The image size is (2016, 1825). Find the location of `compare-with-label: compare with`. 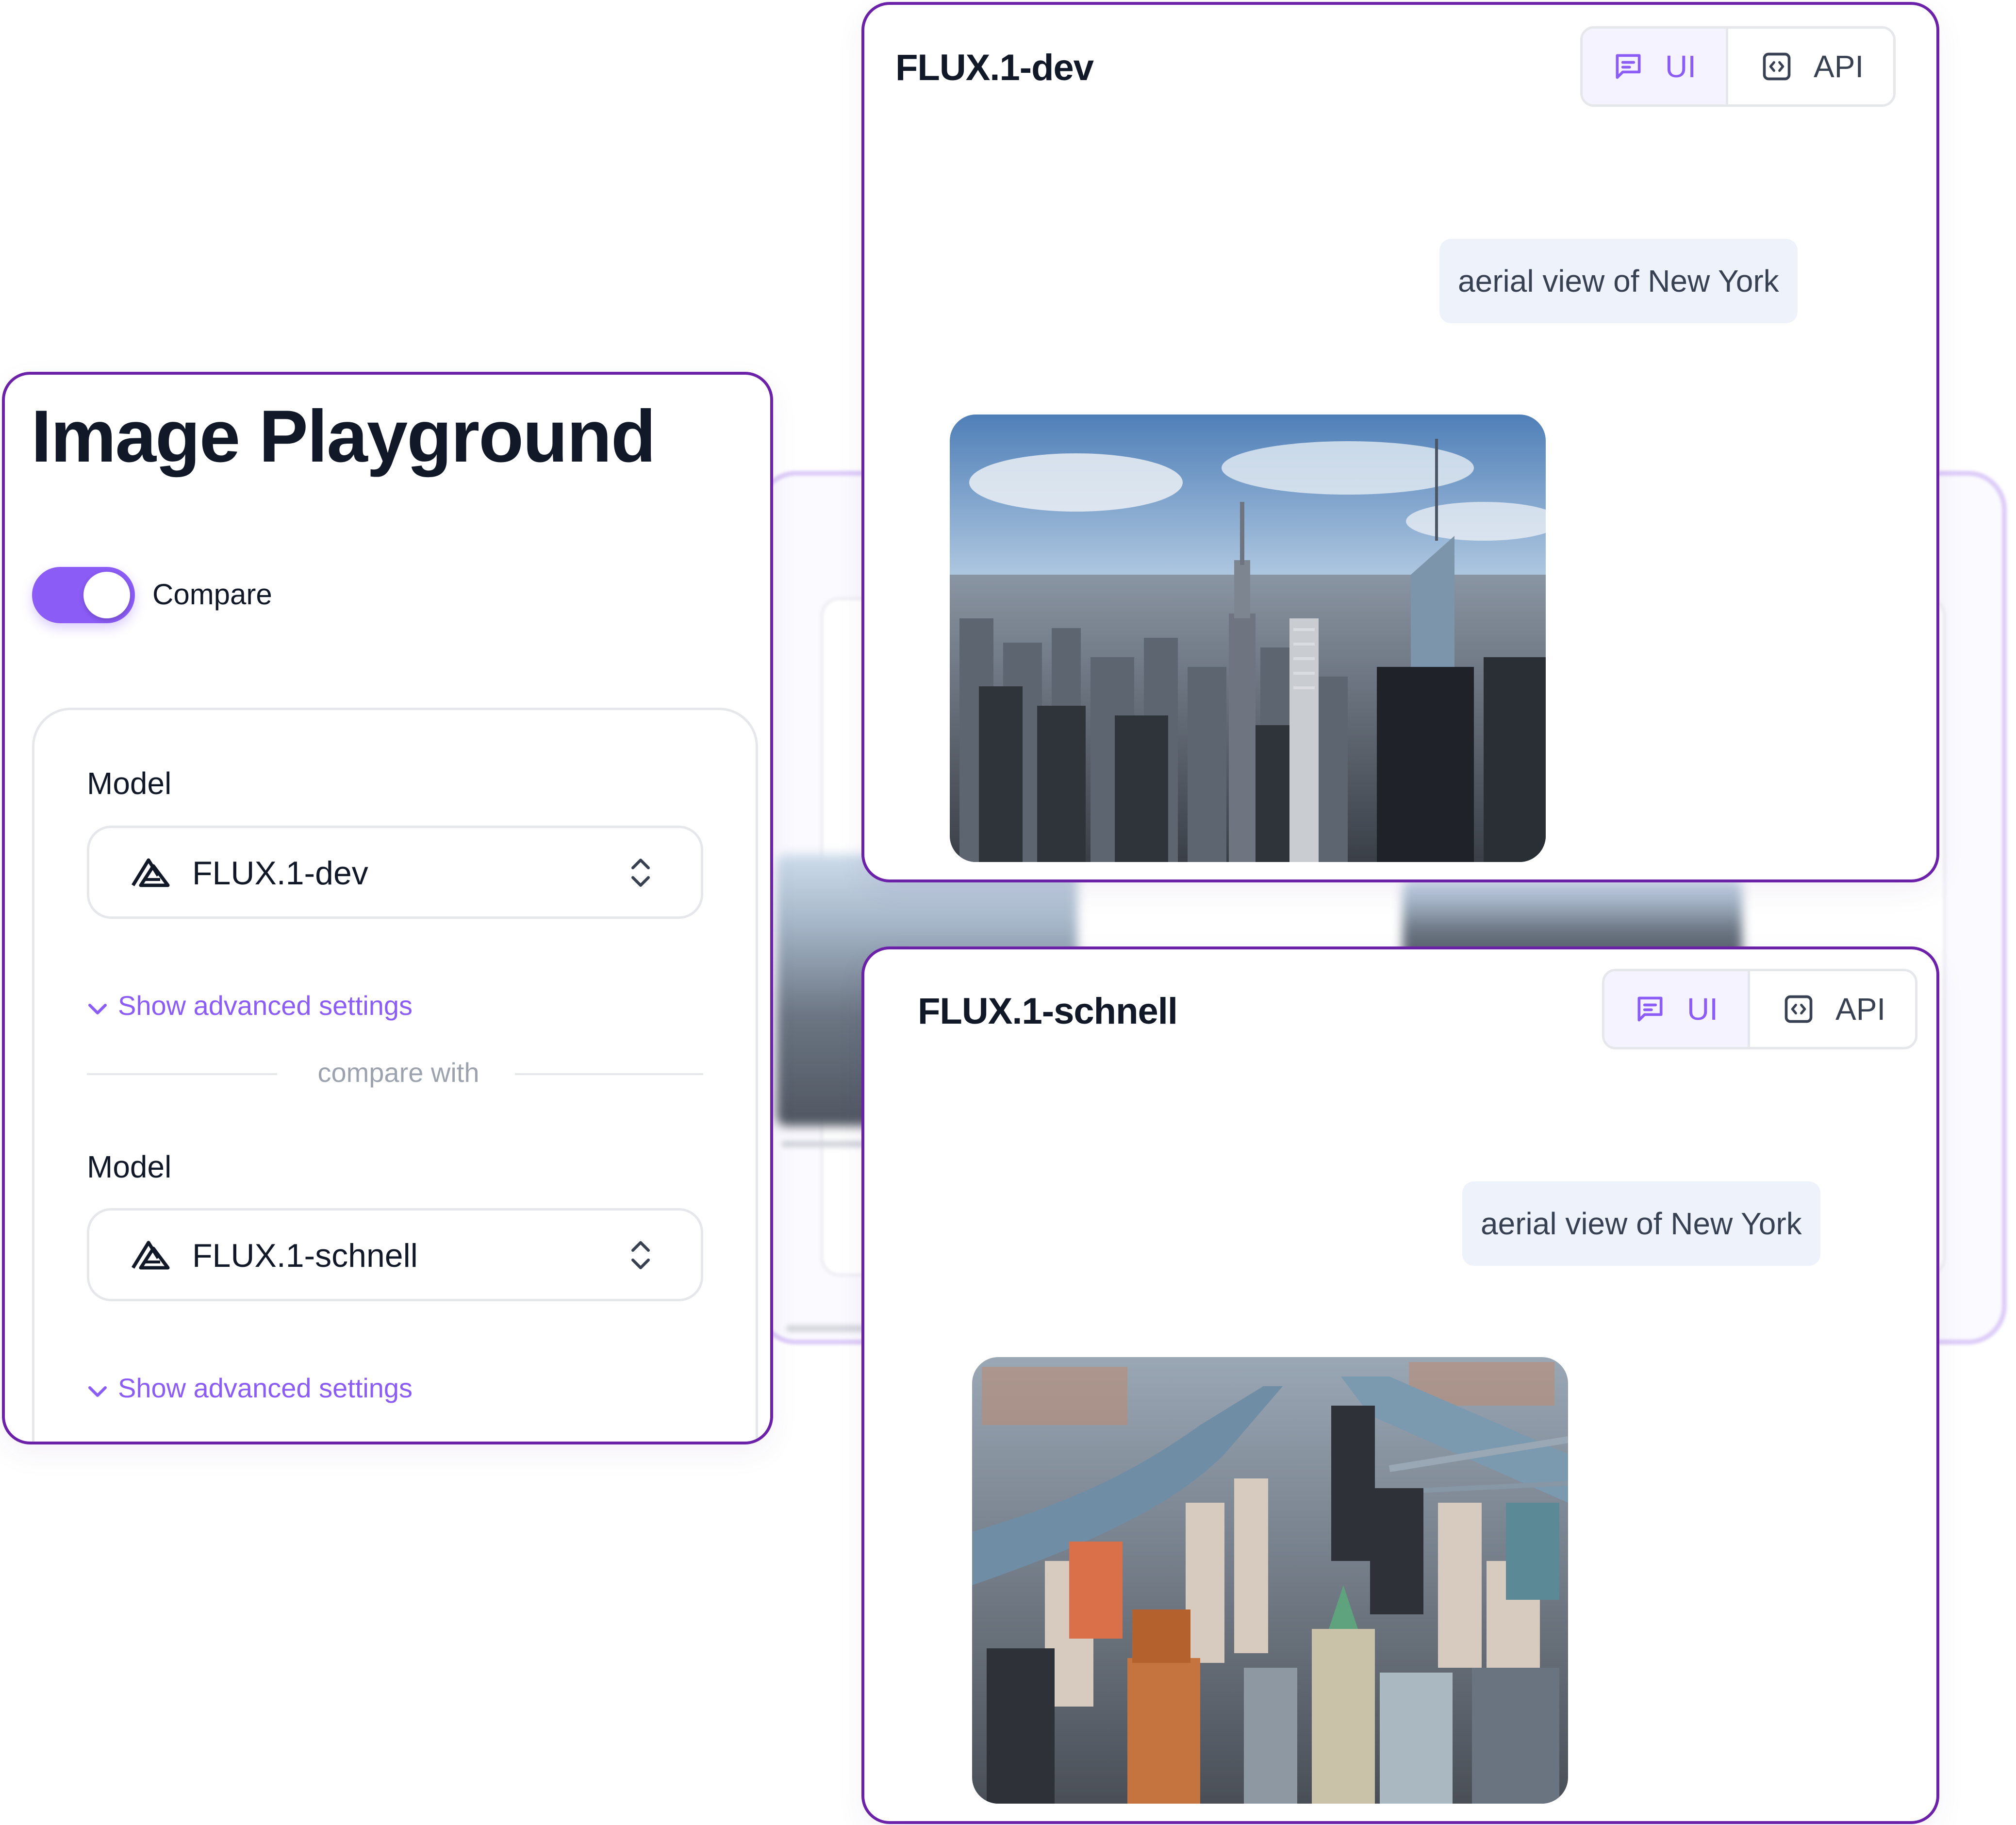

compare-with-label: compare with is located at coordinates (398, 1072).